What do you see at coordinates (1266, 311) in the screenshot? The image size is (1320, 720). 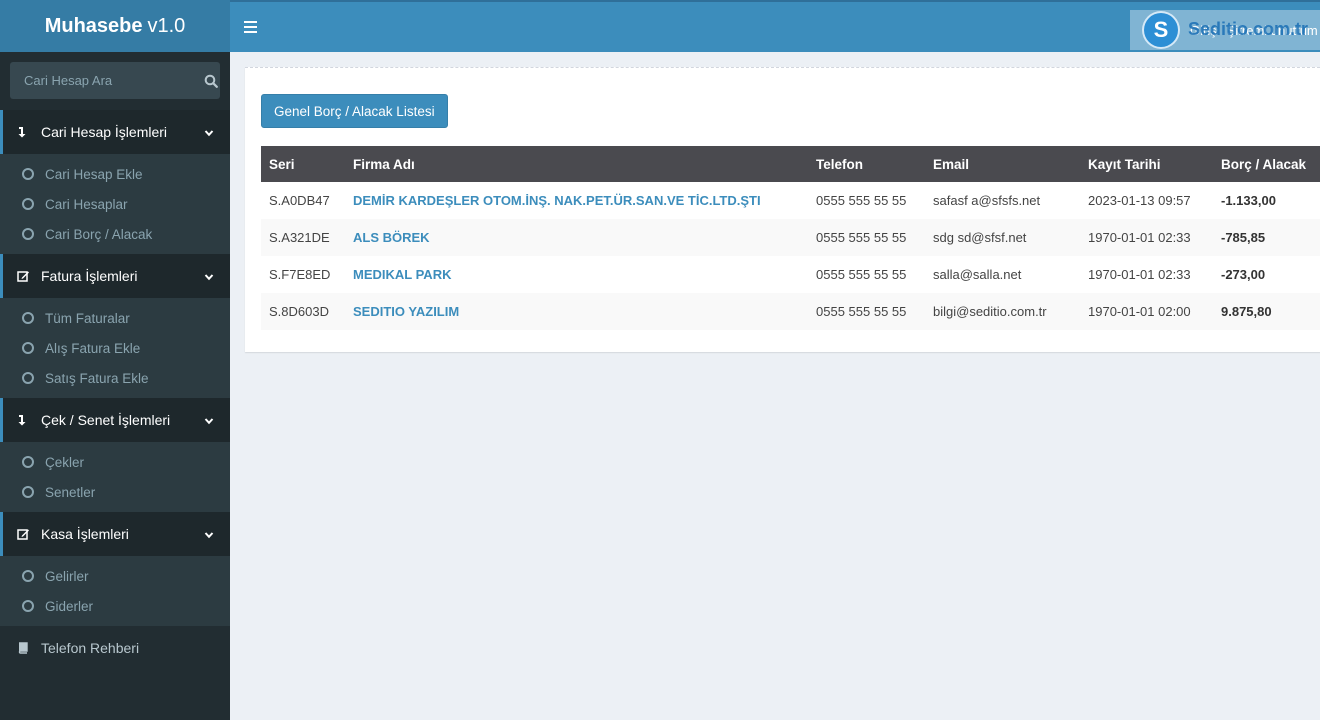 I see `cell-borc-alacak: 9.875,80` at bounding box center [1266, 311].